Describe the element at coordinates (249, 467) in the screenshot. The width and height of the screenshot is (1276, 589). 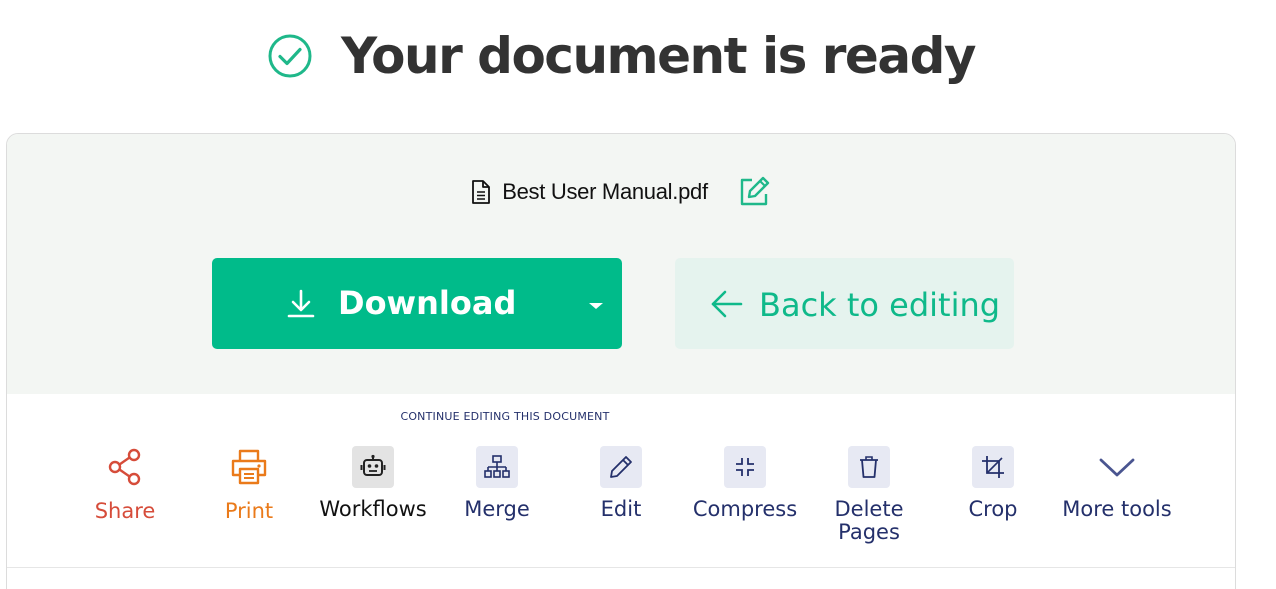
I see `printer-icon` at that location.